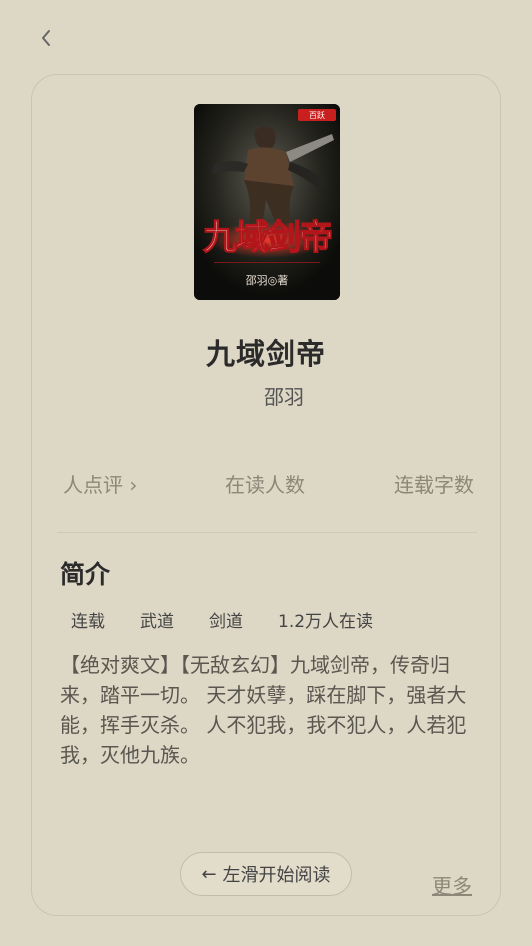 Image resolution: width=532 pixels, height=946 pixels. What do you see at coordinates (317, 115) in the screenshot?
I see `cover-badge-text: 百跃` at bounding box center [317, 115].